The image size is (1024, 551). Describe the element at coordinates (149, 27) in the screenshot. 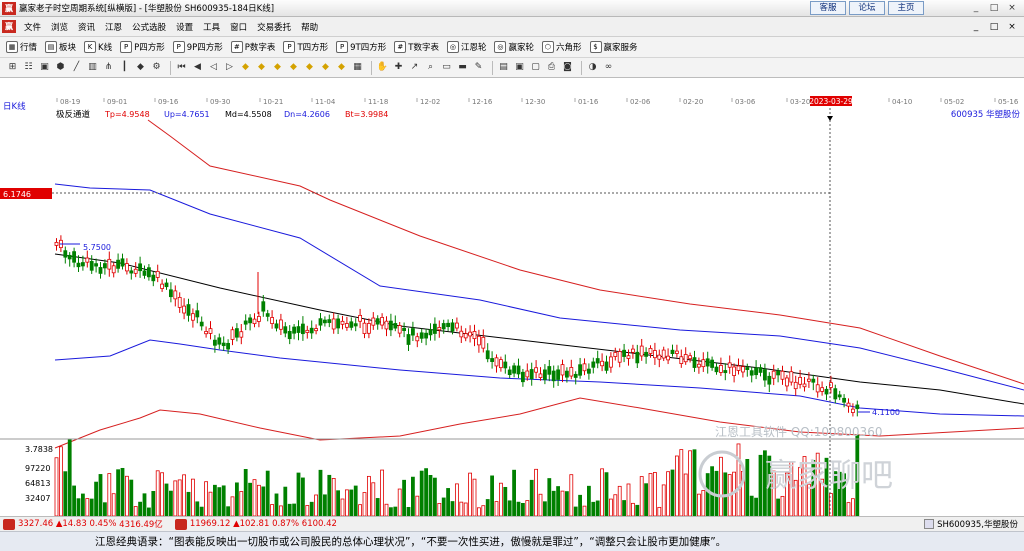

I see `menu-formula: 公式选股` at that location.